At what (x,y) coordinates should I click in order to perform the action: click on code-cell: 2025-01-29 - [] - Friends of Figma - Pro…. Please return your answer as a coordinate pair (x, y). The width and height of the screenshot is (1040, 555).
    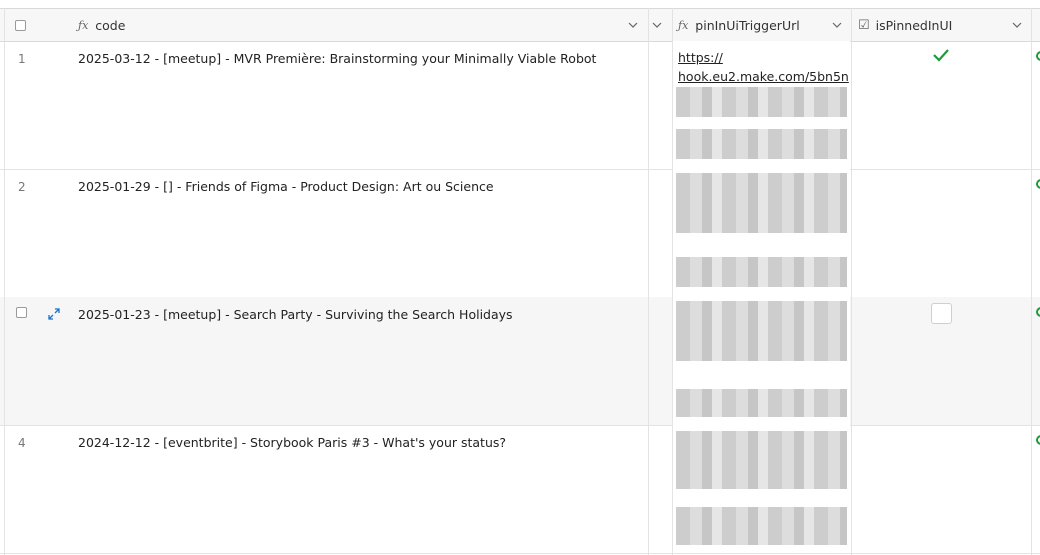
    Looking at the image, I should click on (286, 186).